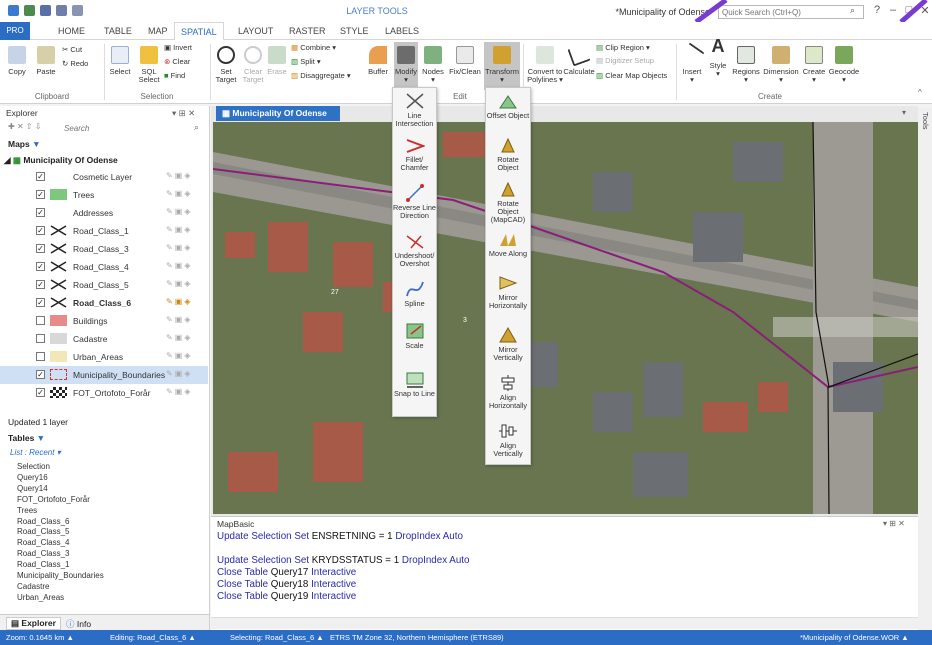  What do you see at coordinates (354, 31) in the screenshot?
I see `tab-style: STYLE` at bounding box center [354, 31].